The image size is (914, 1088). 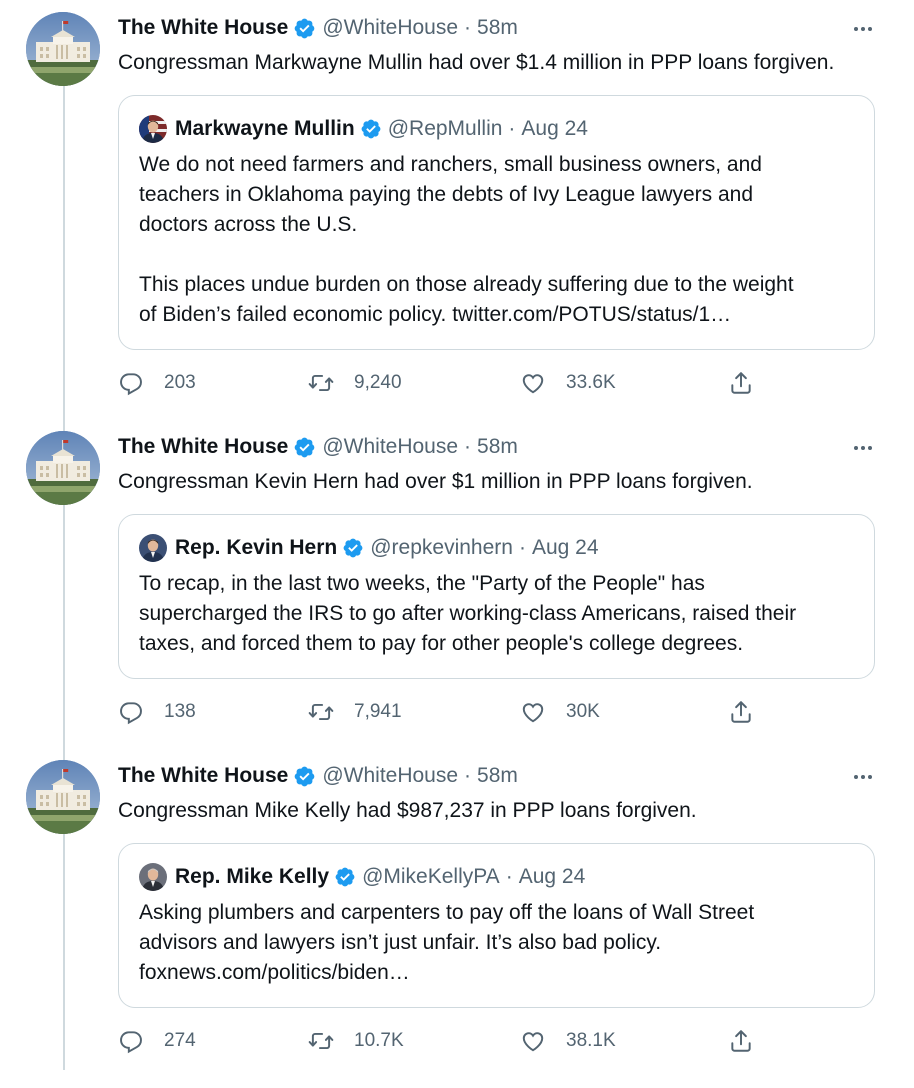 I want to click on like-count: 33.6K, so click(x=591, y=382).